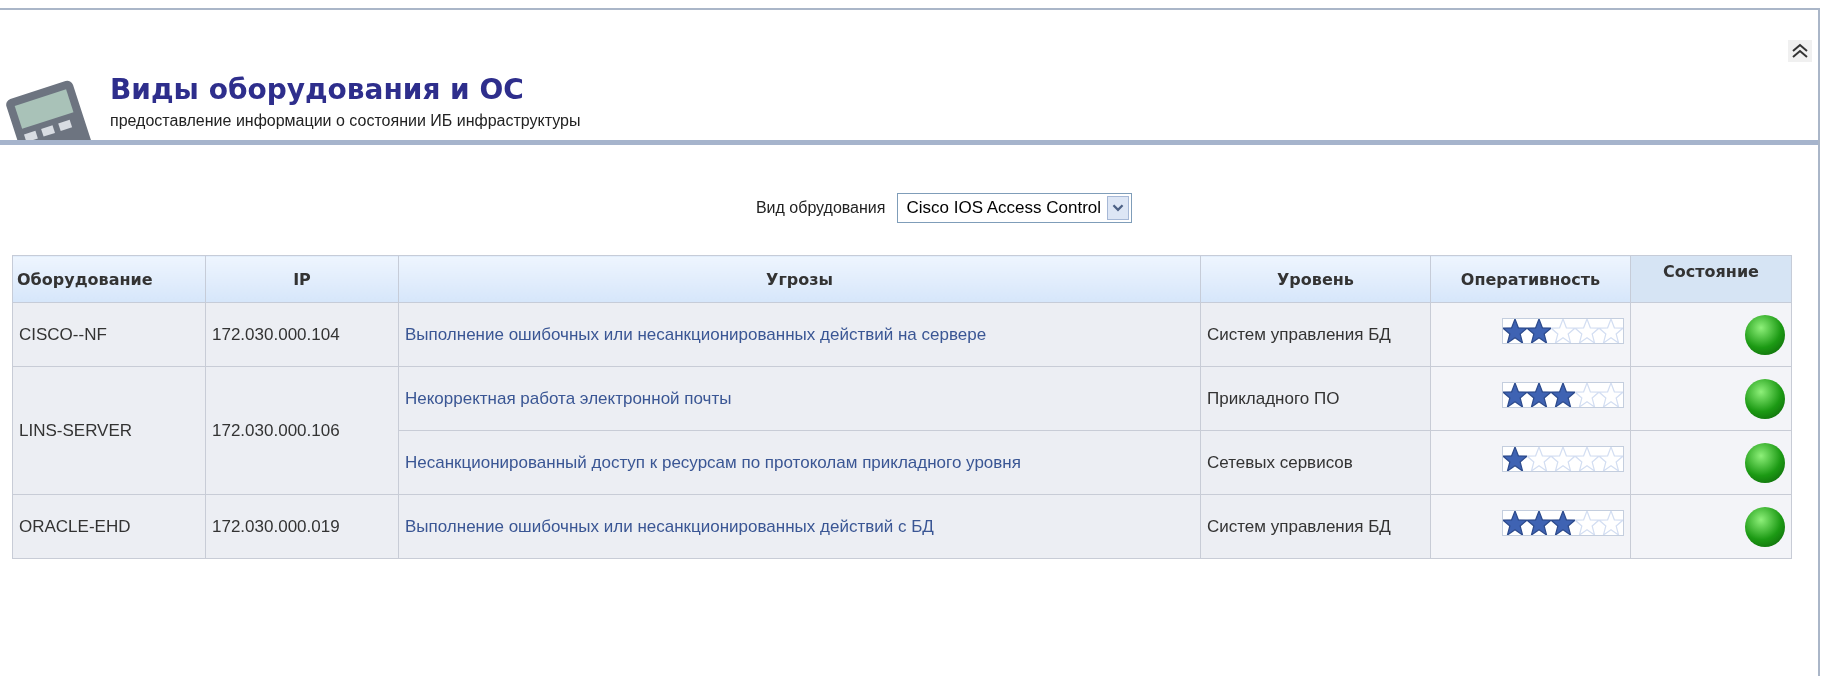  I want to click on ip-cell: 172.030.000.106, so click(302, 430).